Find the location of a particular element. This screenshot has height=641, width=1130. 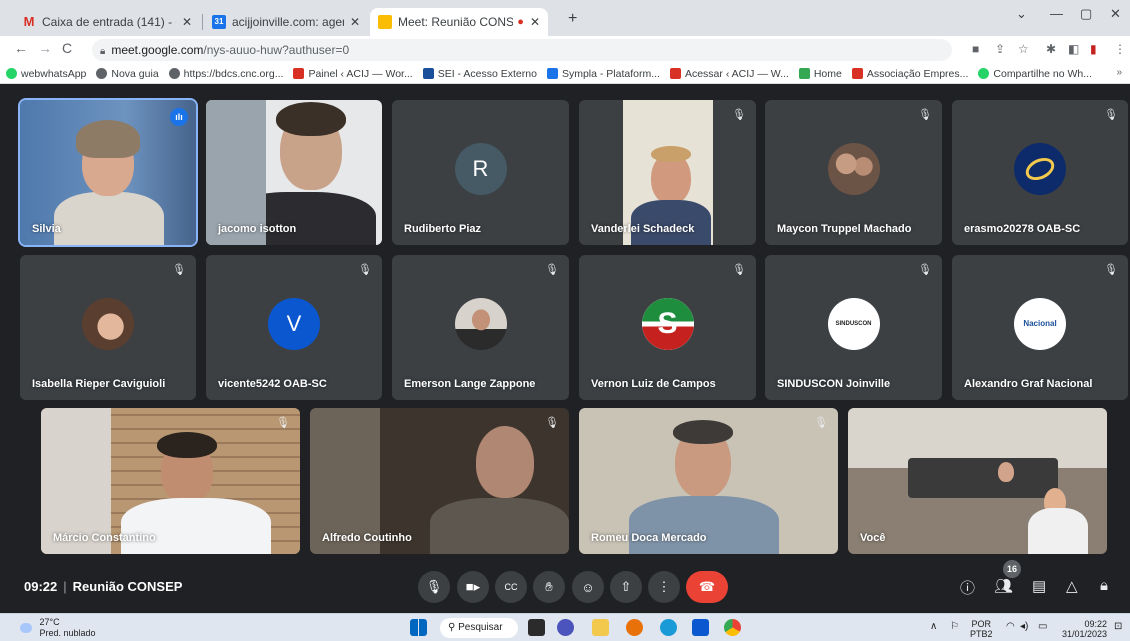

tab-calendar: 31 acijjoinville.com: agenda - terça-f ✕ is located at coordinates (286, 22).